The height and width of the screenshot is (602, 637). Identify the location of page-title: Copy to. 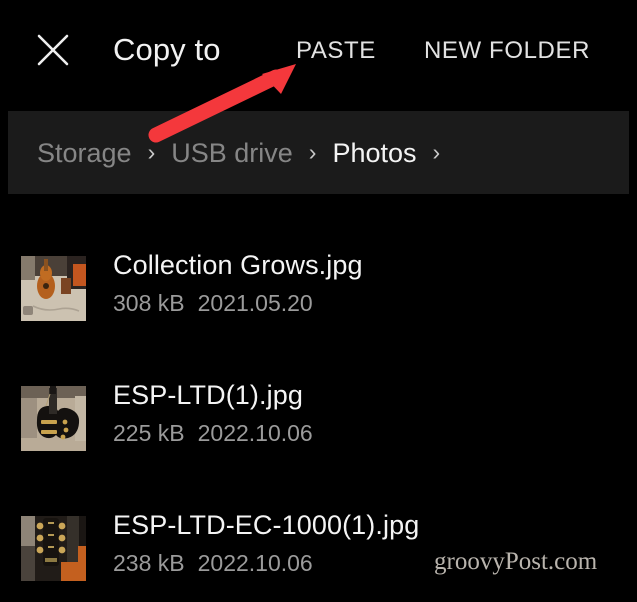
(167, 49).